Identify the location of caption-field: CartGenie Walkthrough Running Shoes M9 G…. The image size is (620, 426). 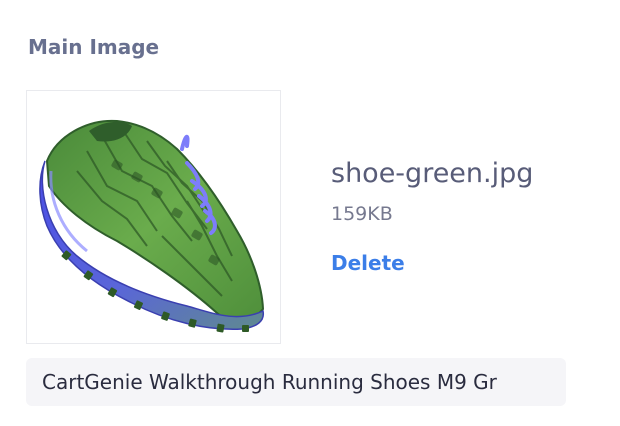
(296, 382).